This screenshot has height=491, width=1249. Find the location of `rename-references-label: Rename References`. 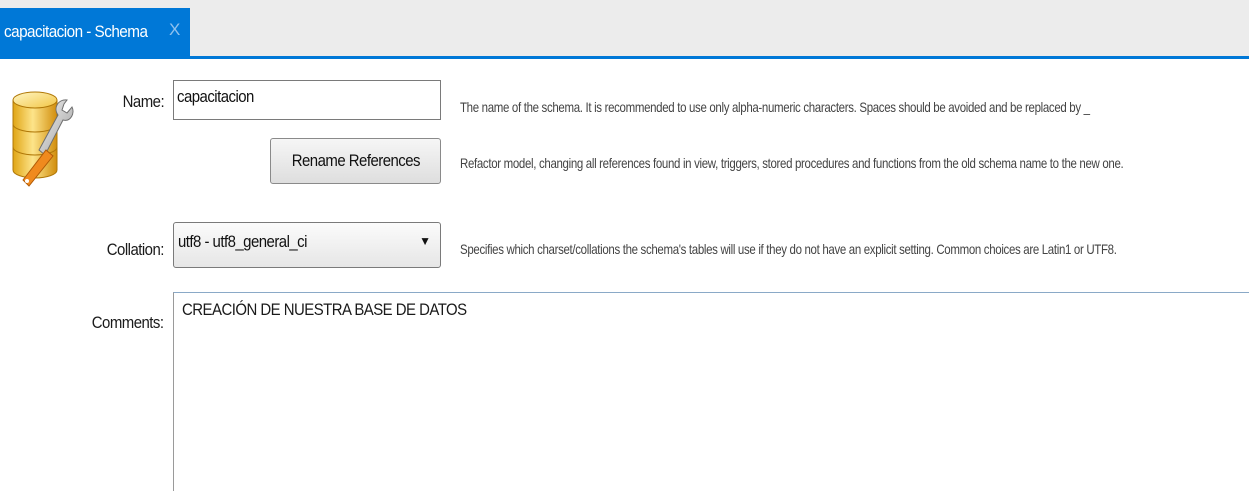

rename-references-label: Rename References is located at coordinates (355, 160).